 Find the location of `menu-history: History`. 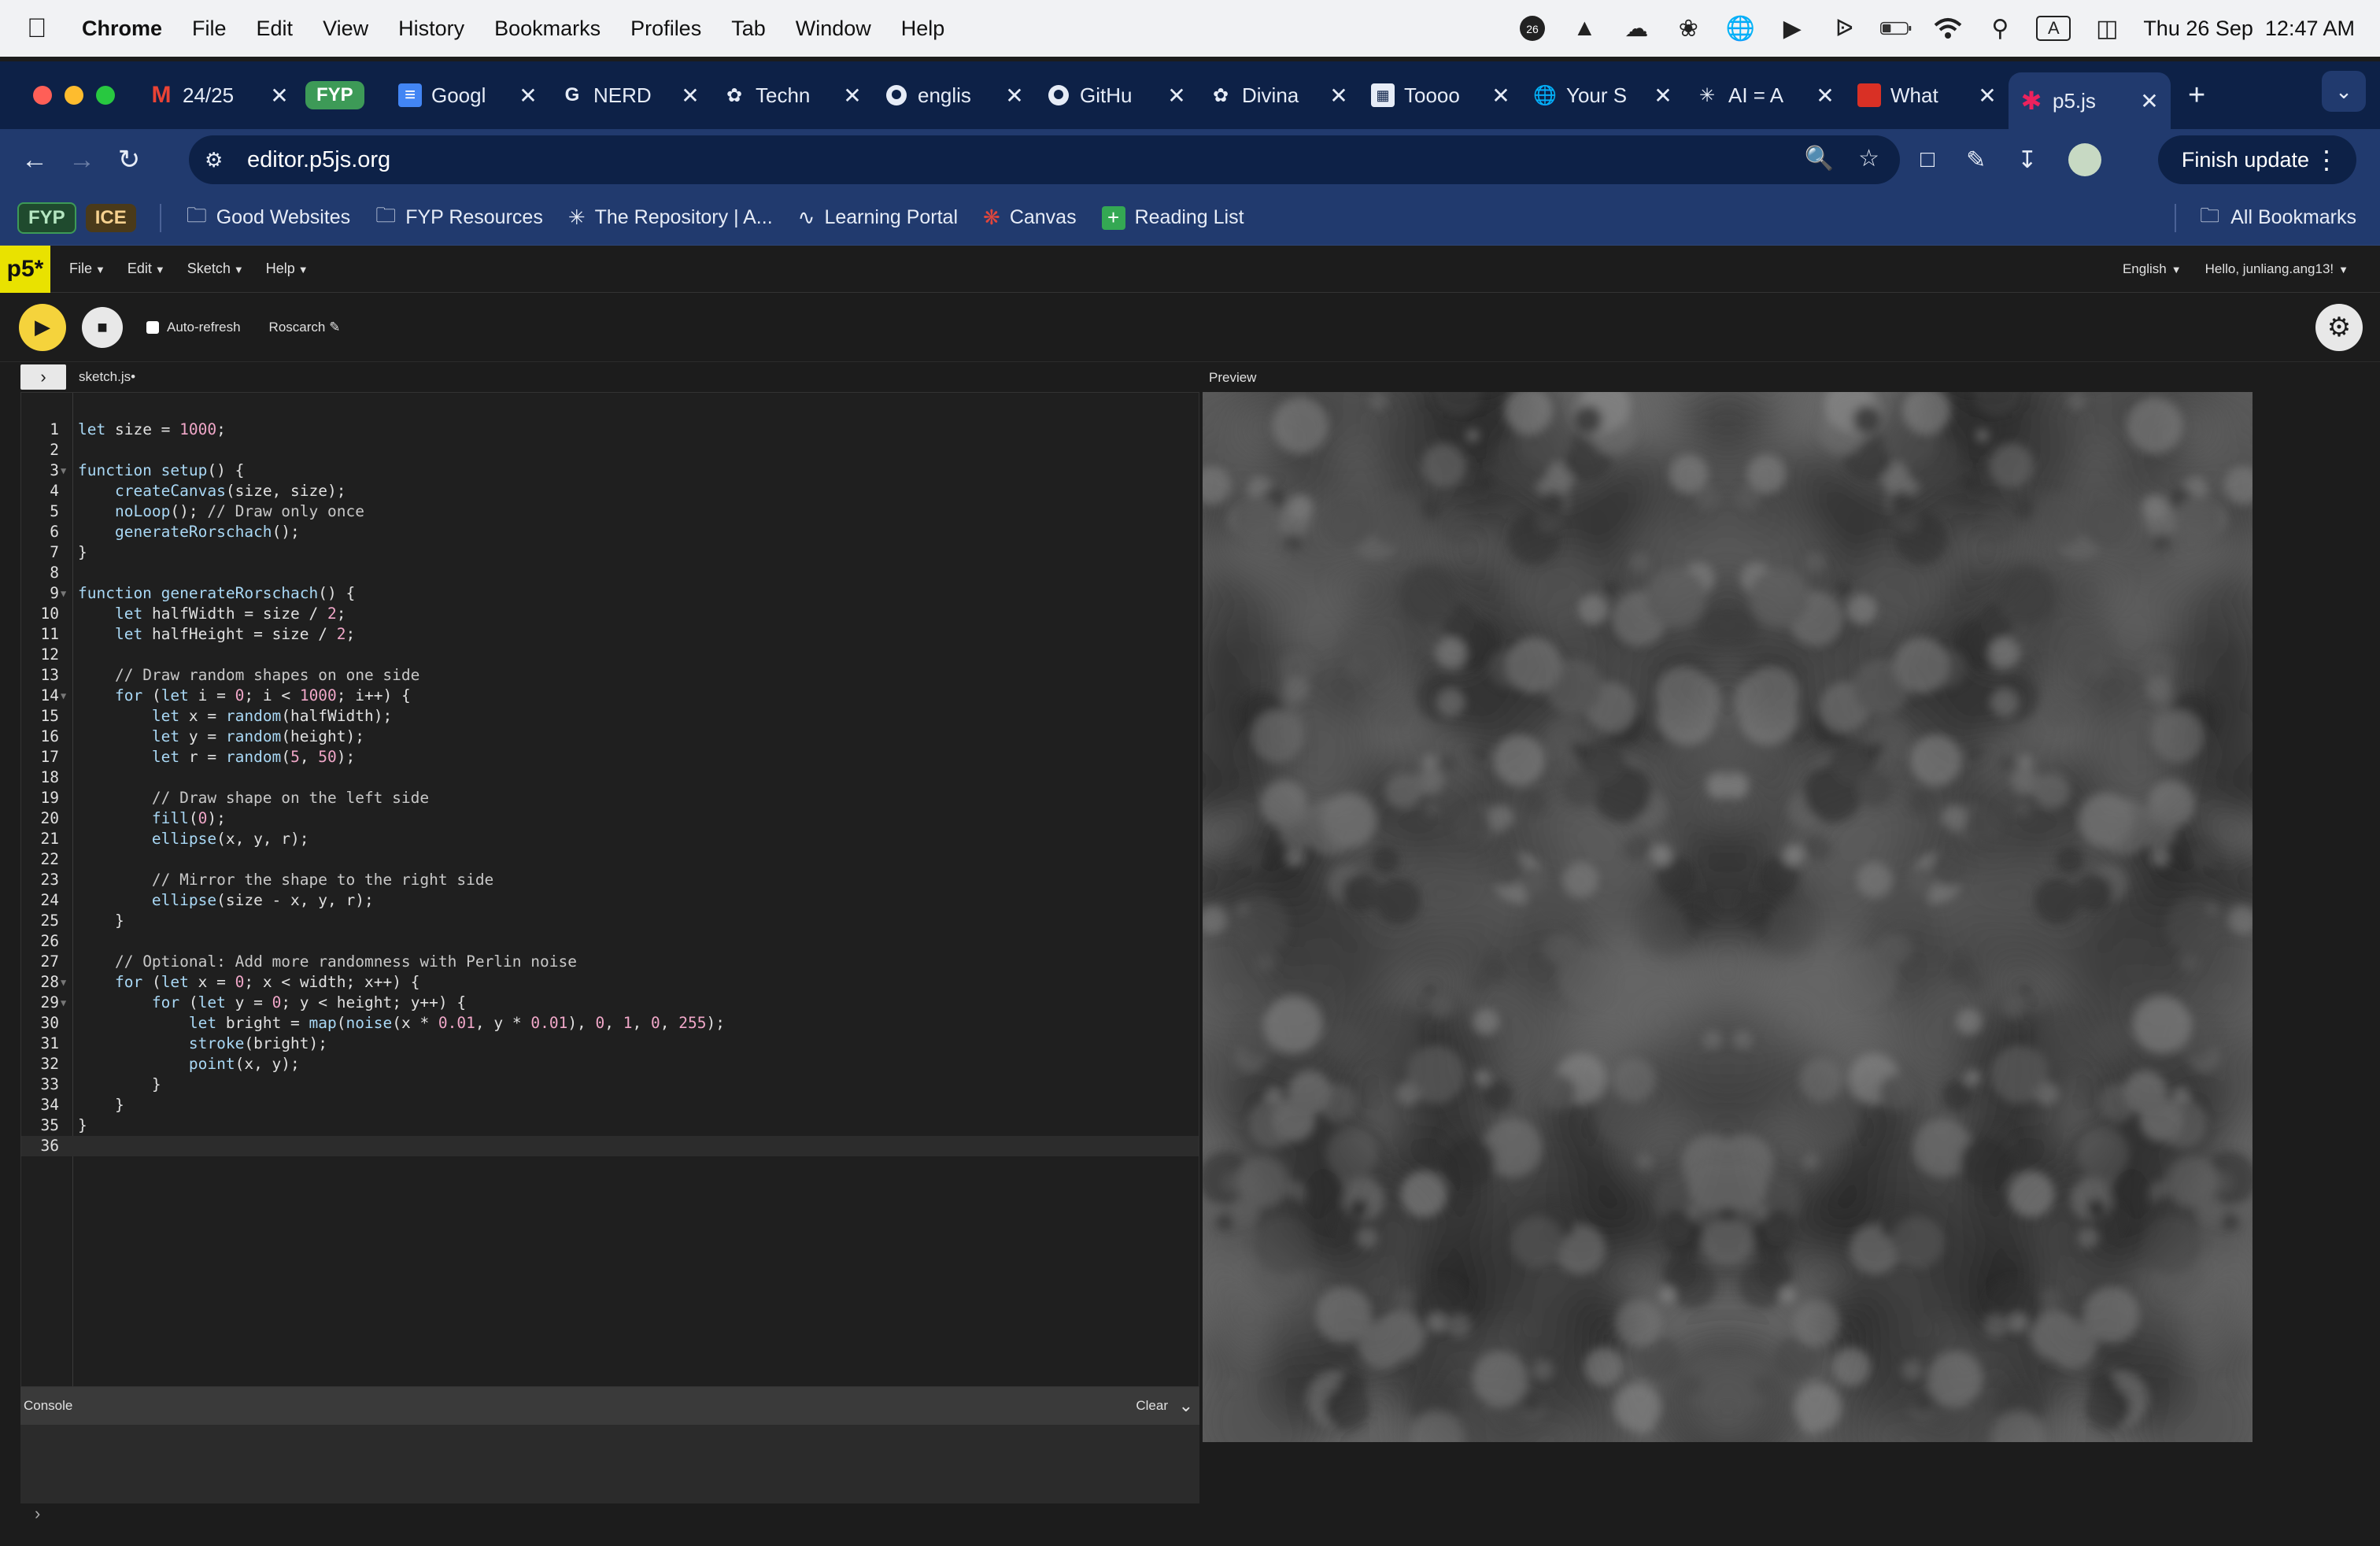

menu-history: History is located at coordinates (431, 29).